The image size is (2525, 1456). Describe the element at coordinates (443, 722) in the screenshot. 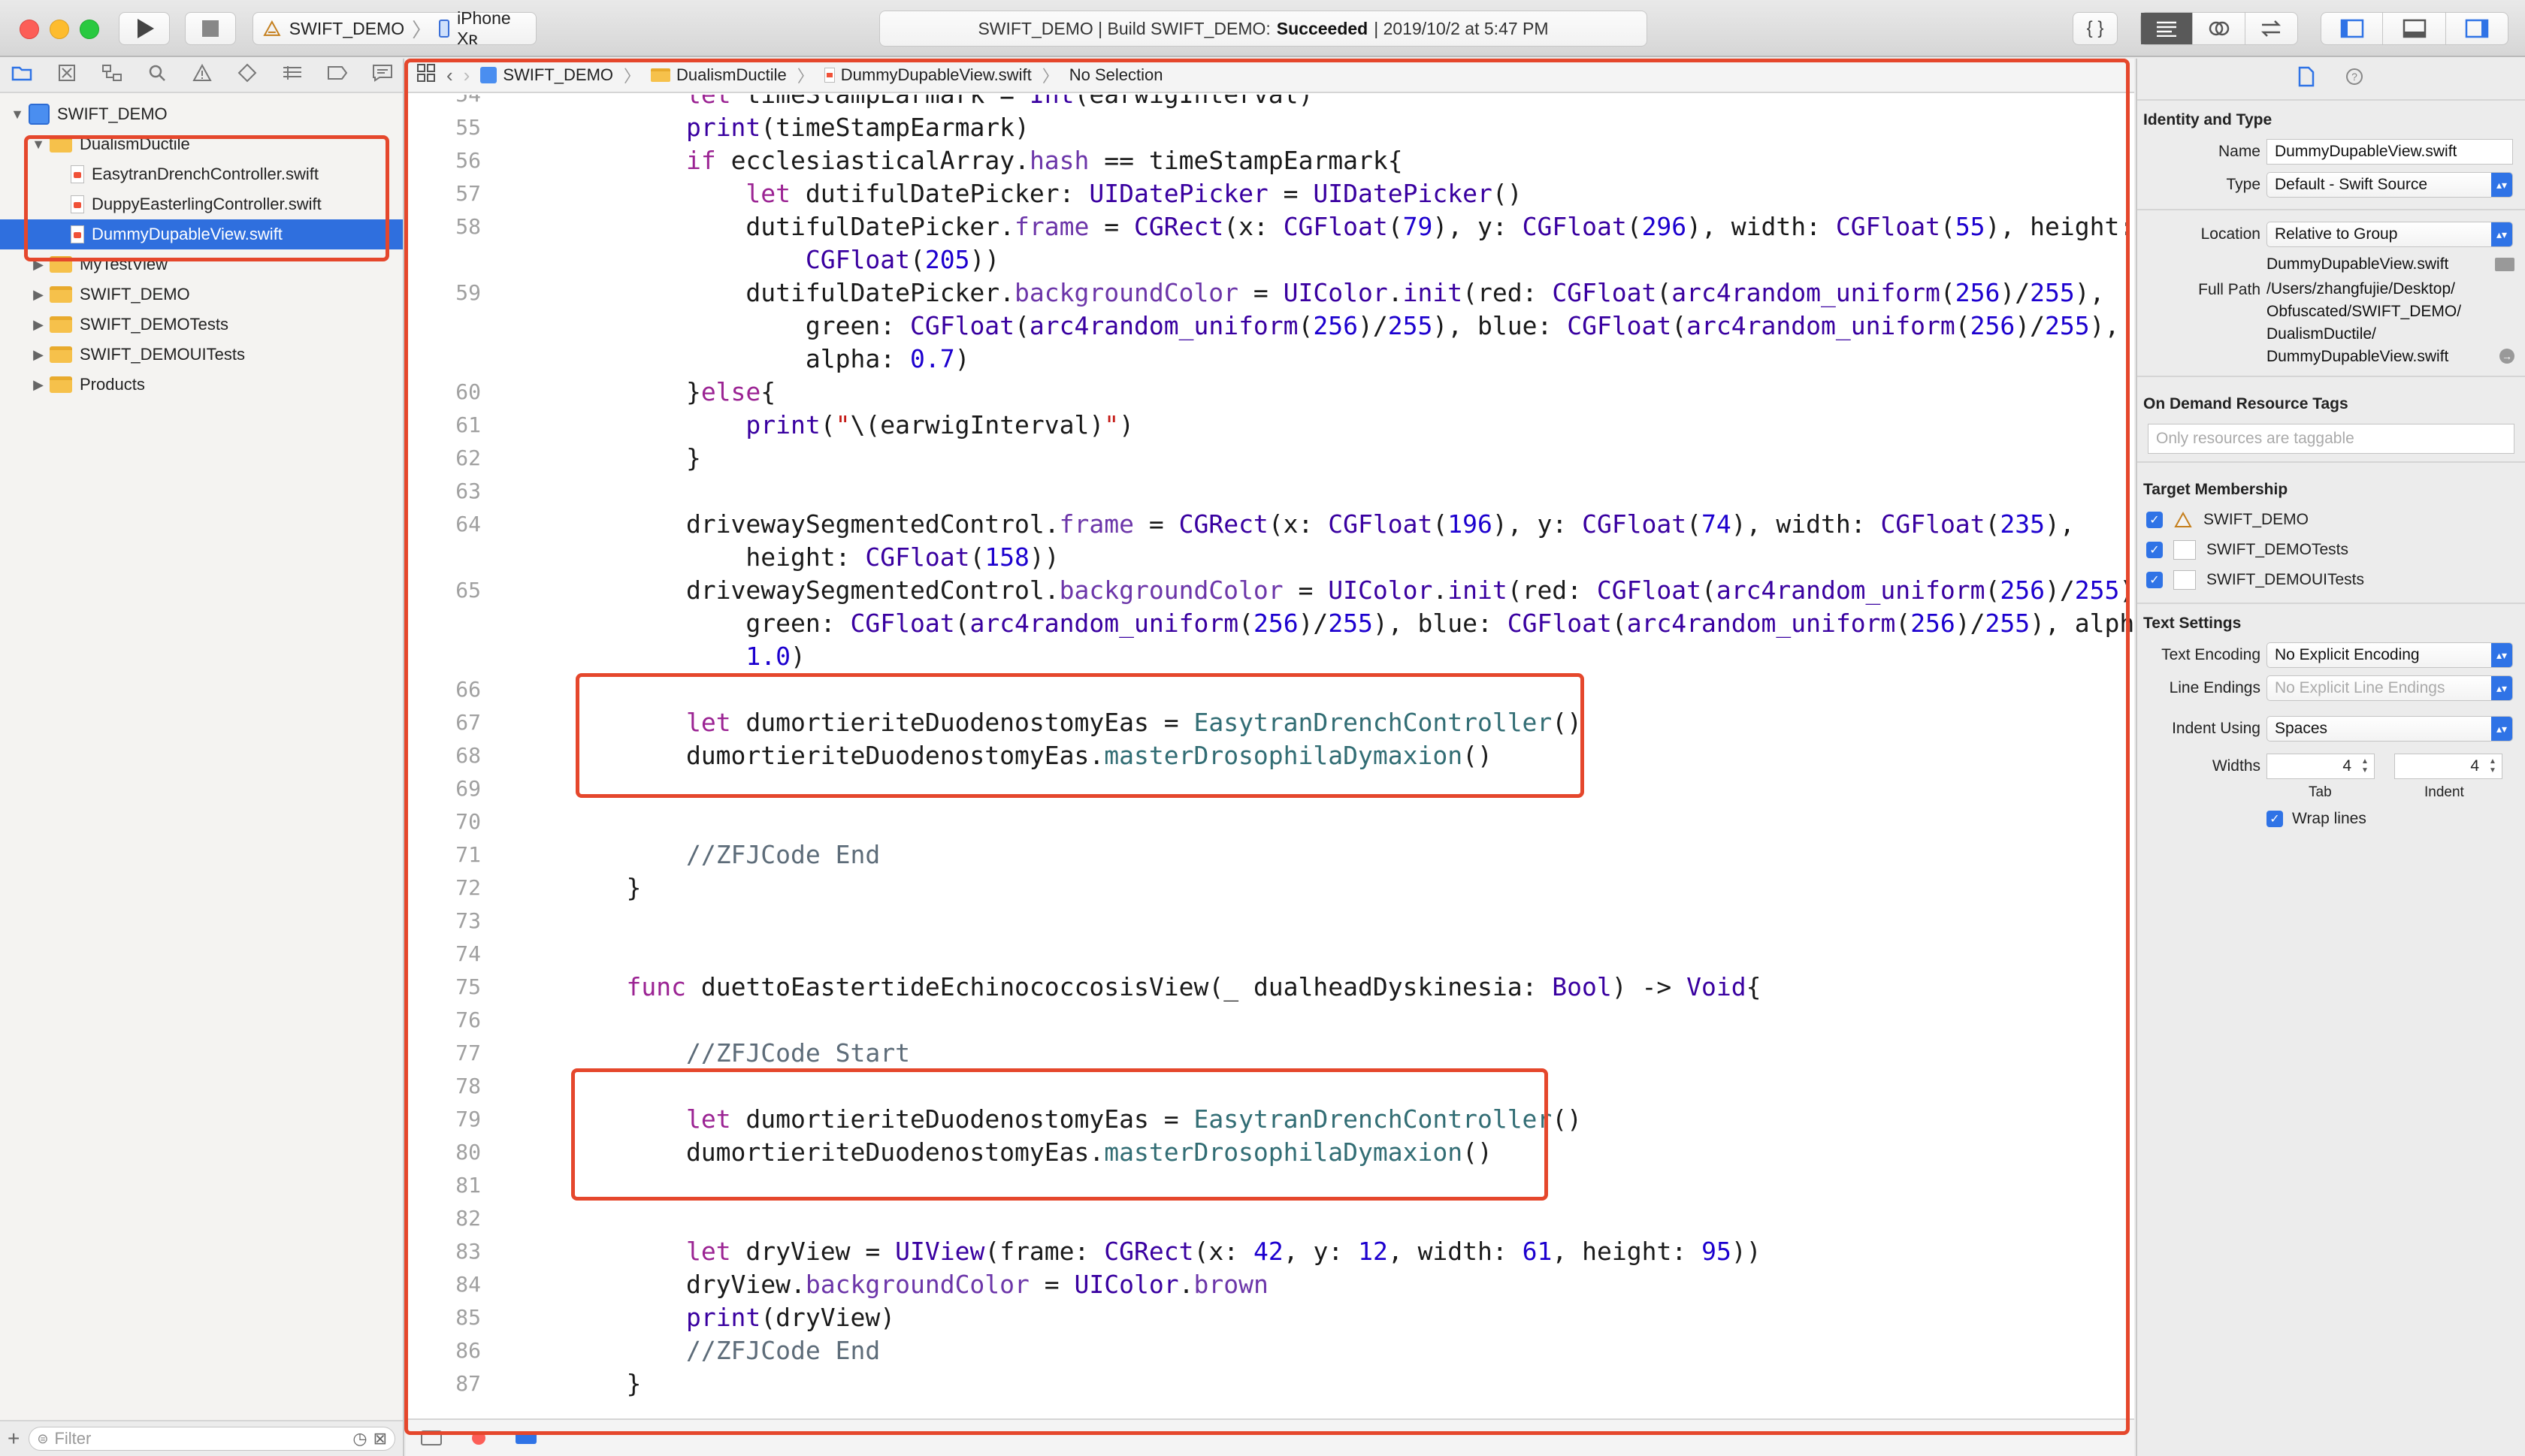

I see `line-number: 67` at that location.